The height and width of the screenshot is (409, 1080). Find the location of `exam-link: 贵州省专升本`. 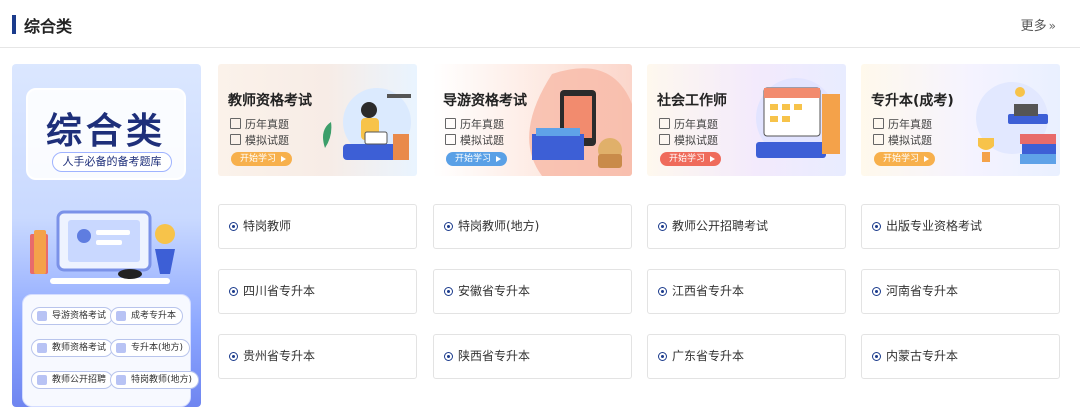

exam-link: 贵州省专升本 is located at coordinates (317, 356).